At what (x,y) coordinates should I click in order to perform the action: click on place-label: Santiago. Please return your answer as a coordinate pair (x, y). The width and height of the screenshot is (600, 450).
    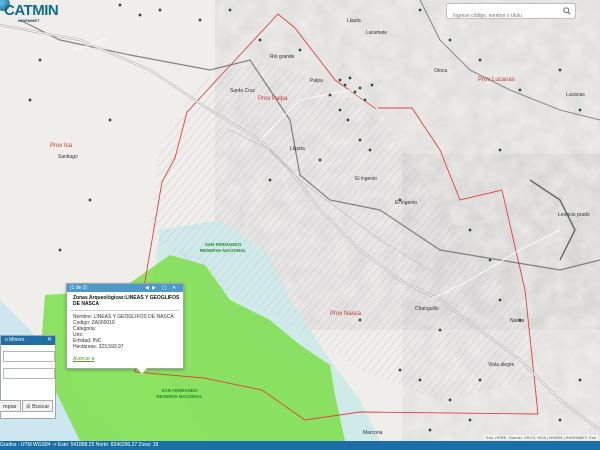
    Looking at the image, I should click on (68, 157).